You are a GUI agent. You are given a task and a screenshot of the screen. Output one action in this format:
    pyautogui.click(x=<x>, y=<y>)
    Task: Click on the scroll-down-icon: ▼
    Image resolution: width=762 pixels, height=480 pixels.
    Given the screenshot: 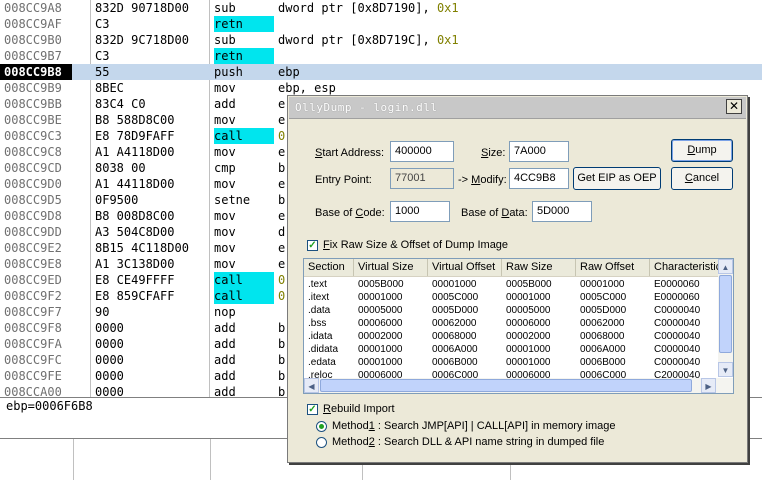 What is the action you would take?
    pyautogui.click(x=725, y=369)
    